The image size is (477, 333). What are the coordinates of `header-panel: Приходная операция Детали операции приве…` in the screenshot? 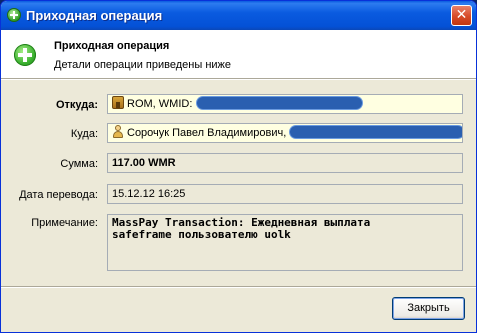 It's located at (238, 54).